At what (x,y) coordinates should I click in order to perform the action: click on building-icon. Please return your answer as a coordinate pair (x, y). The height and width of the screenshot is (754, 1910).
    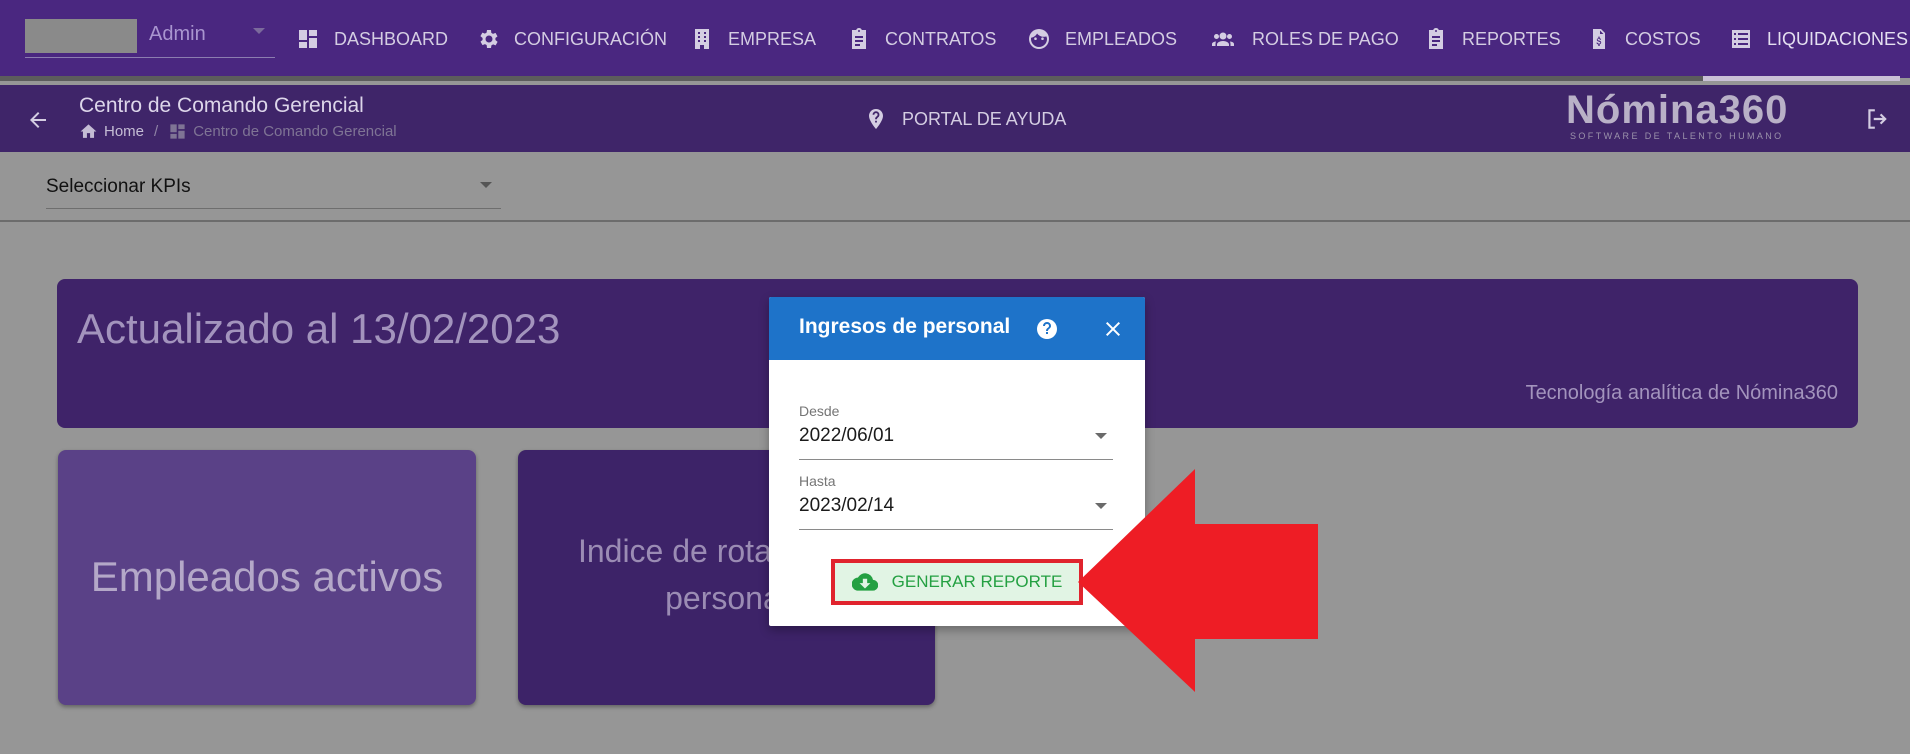
    Looking at the image, I should click on (702, 39).